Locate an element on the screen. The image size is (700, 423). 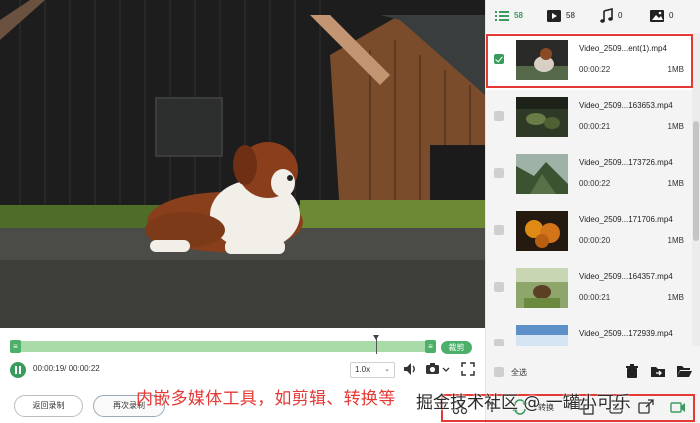
timeline-track is located at coordinates (223, 346).